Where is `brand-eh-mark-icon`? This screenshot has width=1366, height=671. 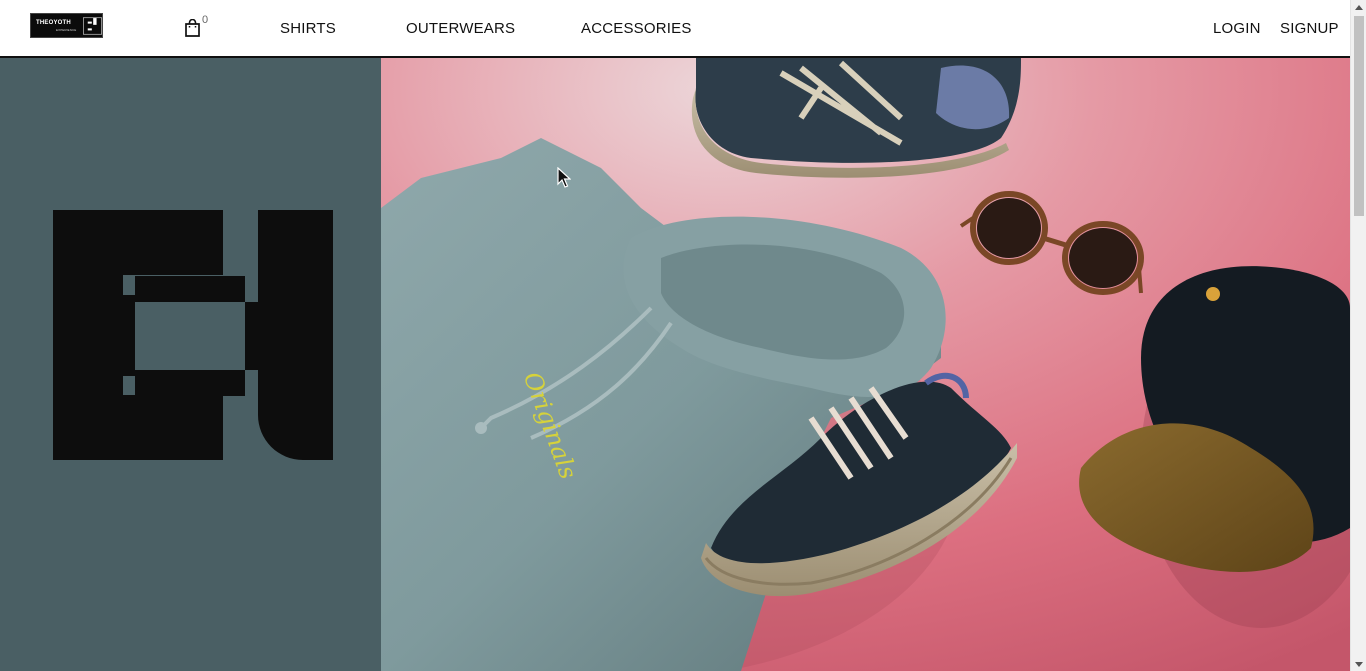 brand-eh-mark-icon is located at coordinates (193, 335).